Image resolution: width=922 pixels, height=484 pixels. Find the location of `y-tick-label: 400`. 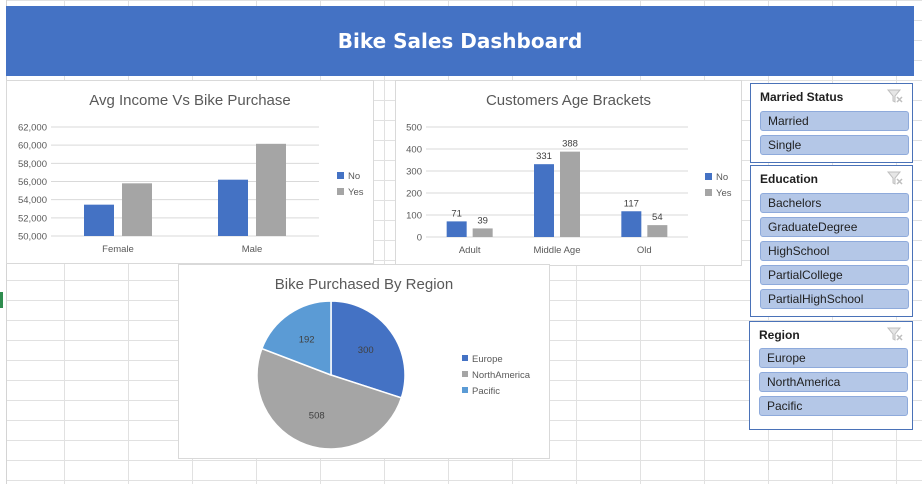

y-tick-label: 400 is located at coordinates (414, 150).